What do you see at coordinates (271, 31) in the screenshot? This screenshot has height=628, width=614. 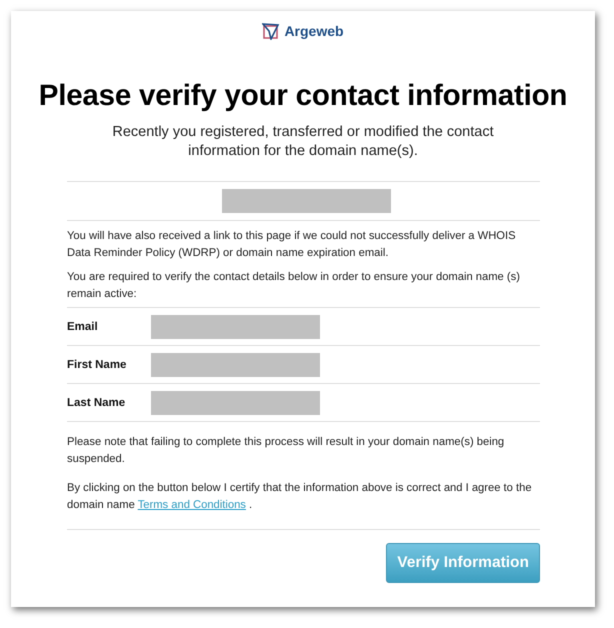 I see `logo-icon` at bounding box center [271, 31].